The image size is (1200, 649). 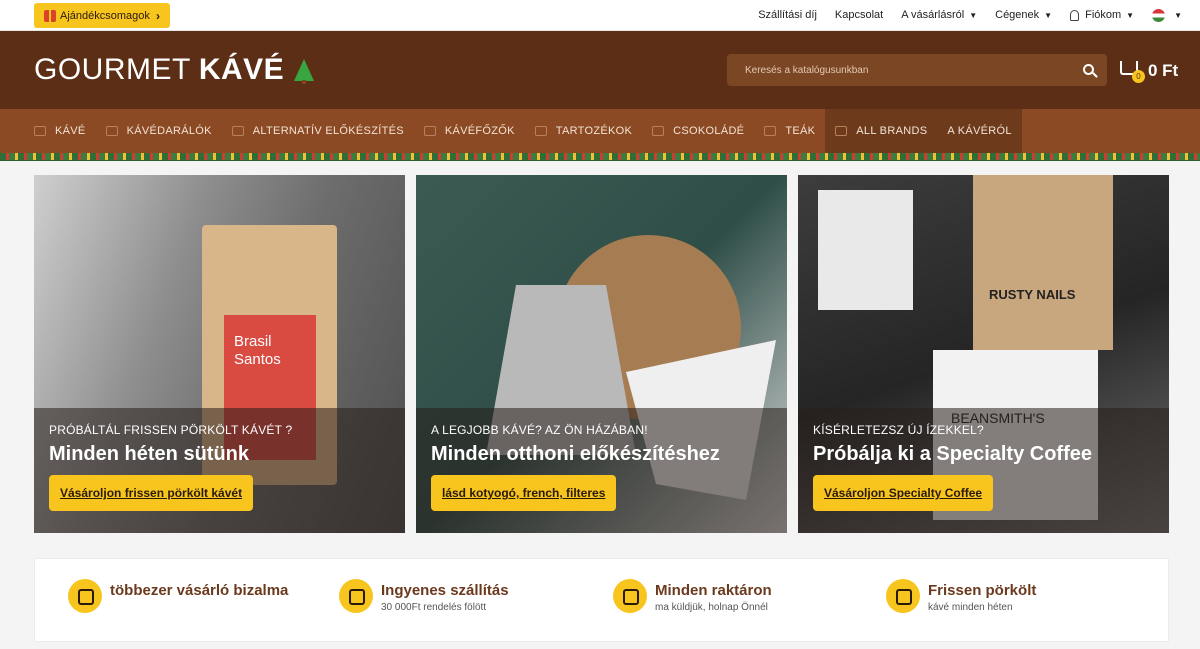 I want to click on hungarian-flag-icon, so click(x=1159, y=15).